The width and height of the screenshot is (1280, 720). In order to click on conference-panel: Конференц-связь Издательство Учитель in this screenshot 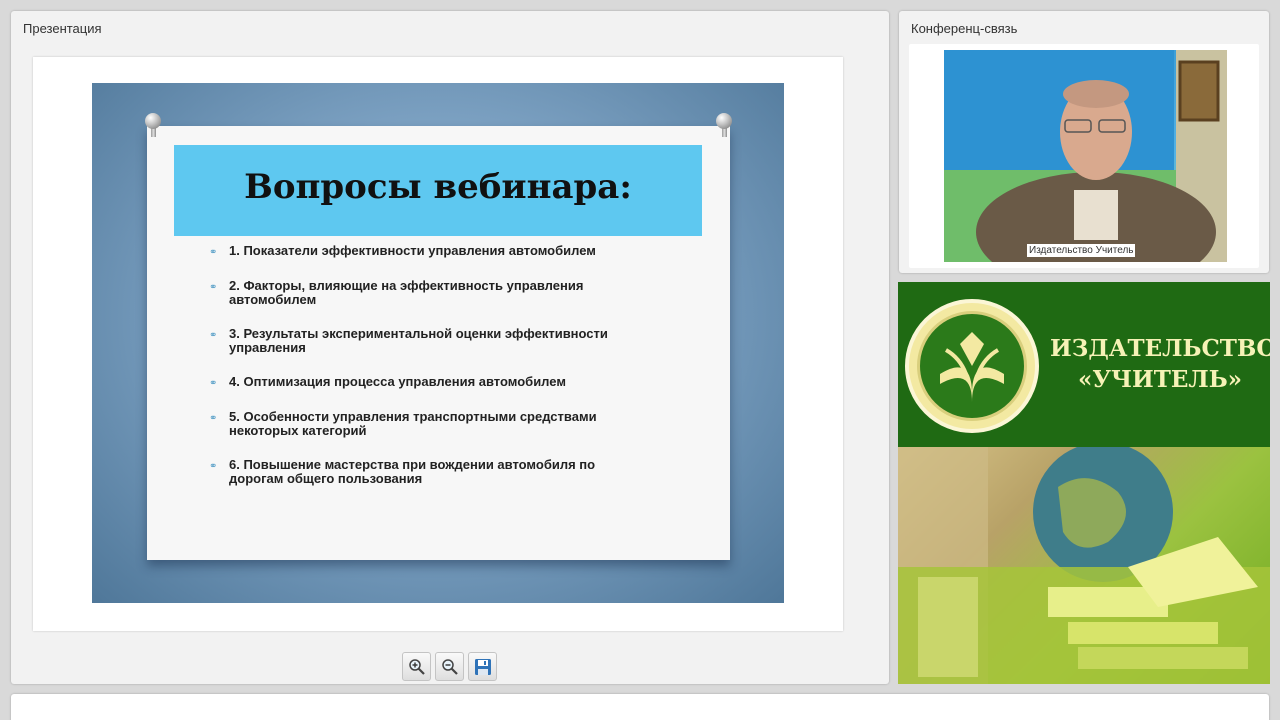, I will do `click(1084, 142)`.